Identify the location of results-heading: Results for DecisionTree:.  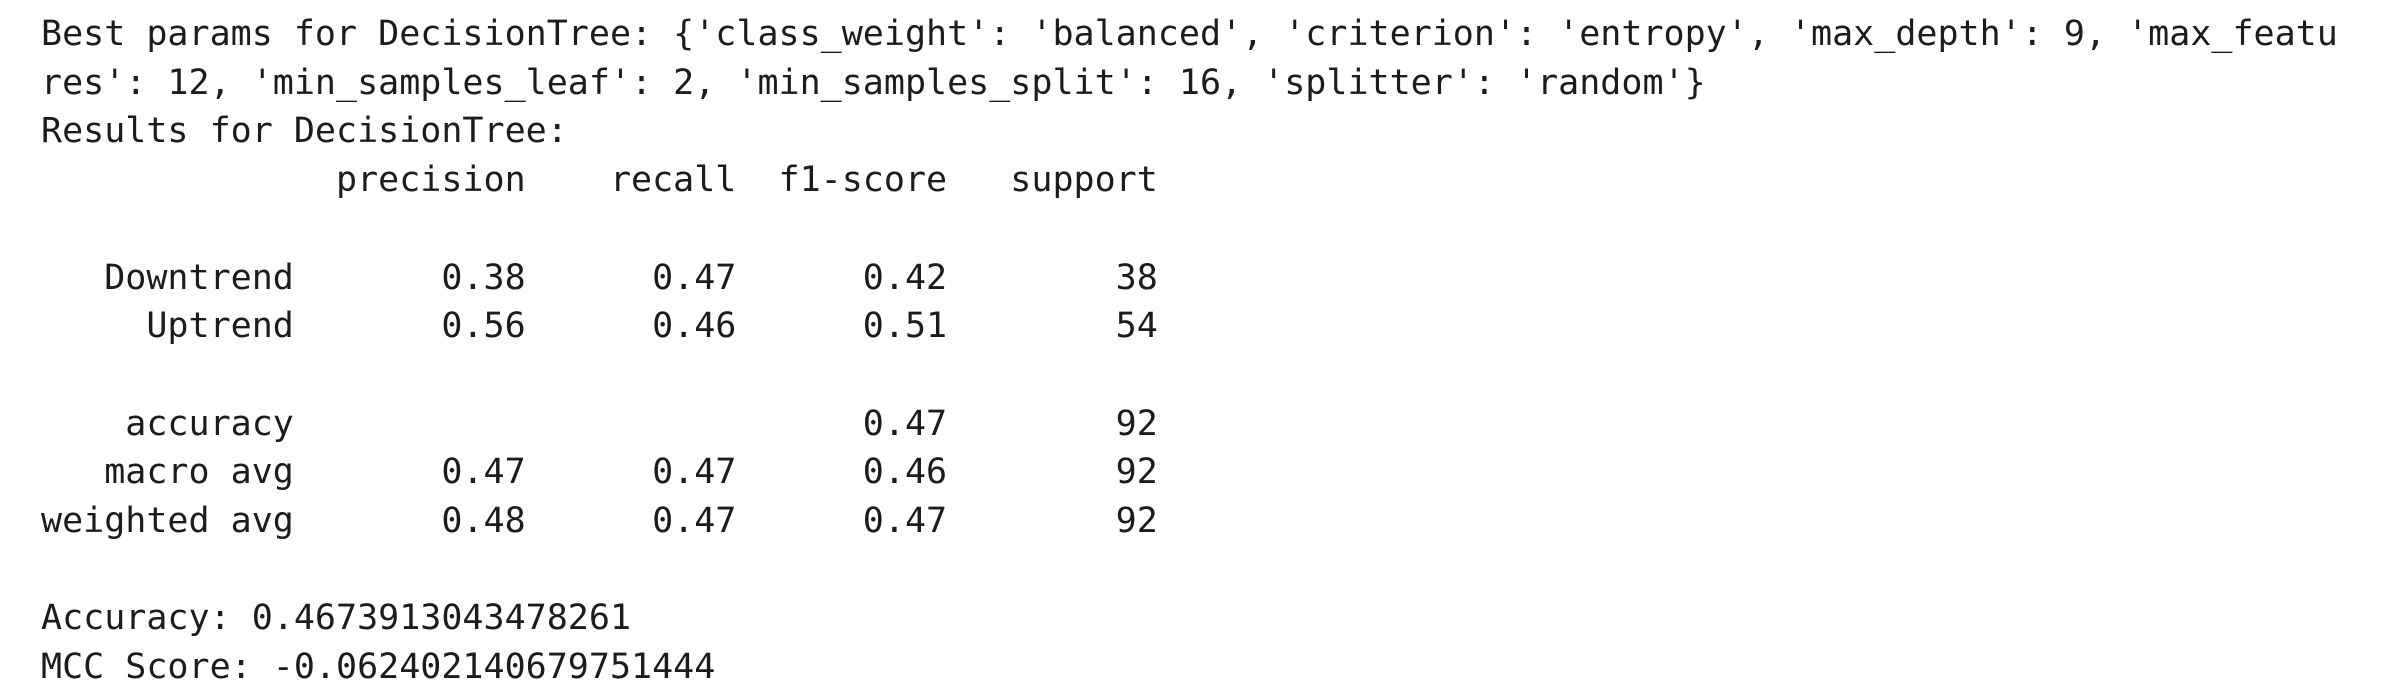
(304, 131).